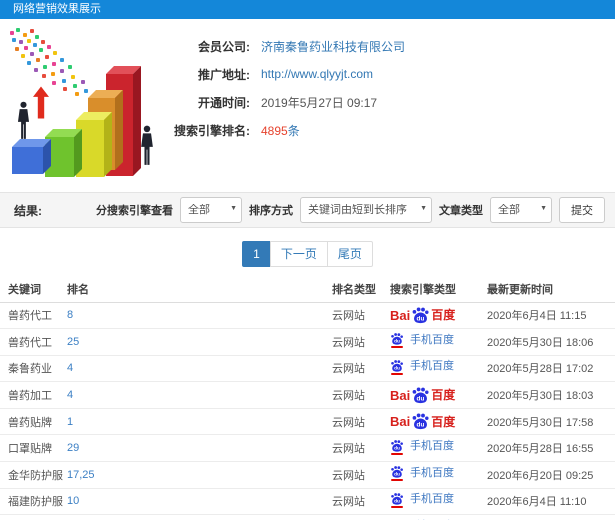 The height and width of the screenshot is (520, 615). I want to click on keyword-cell: 金华防护服, so click(33, 475).